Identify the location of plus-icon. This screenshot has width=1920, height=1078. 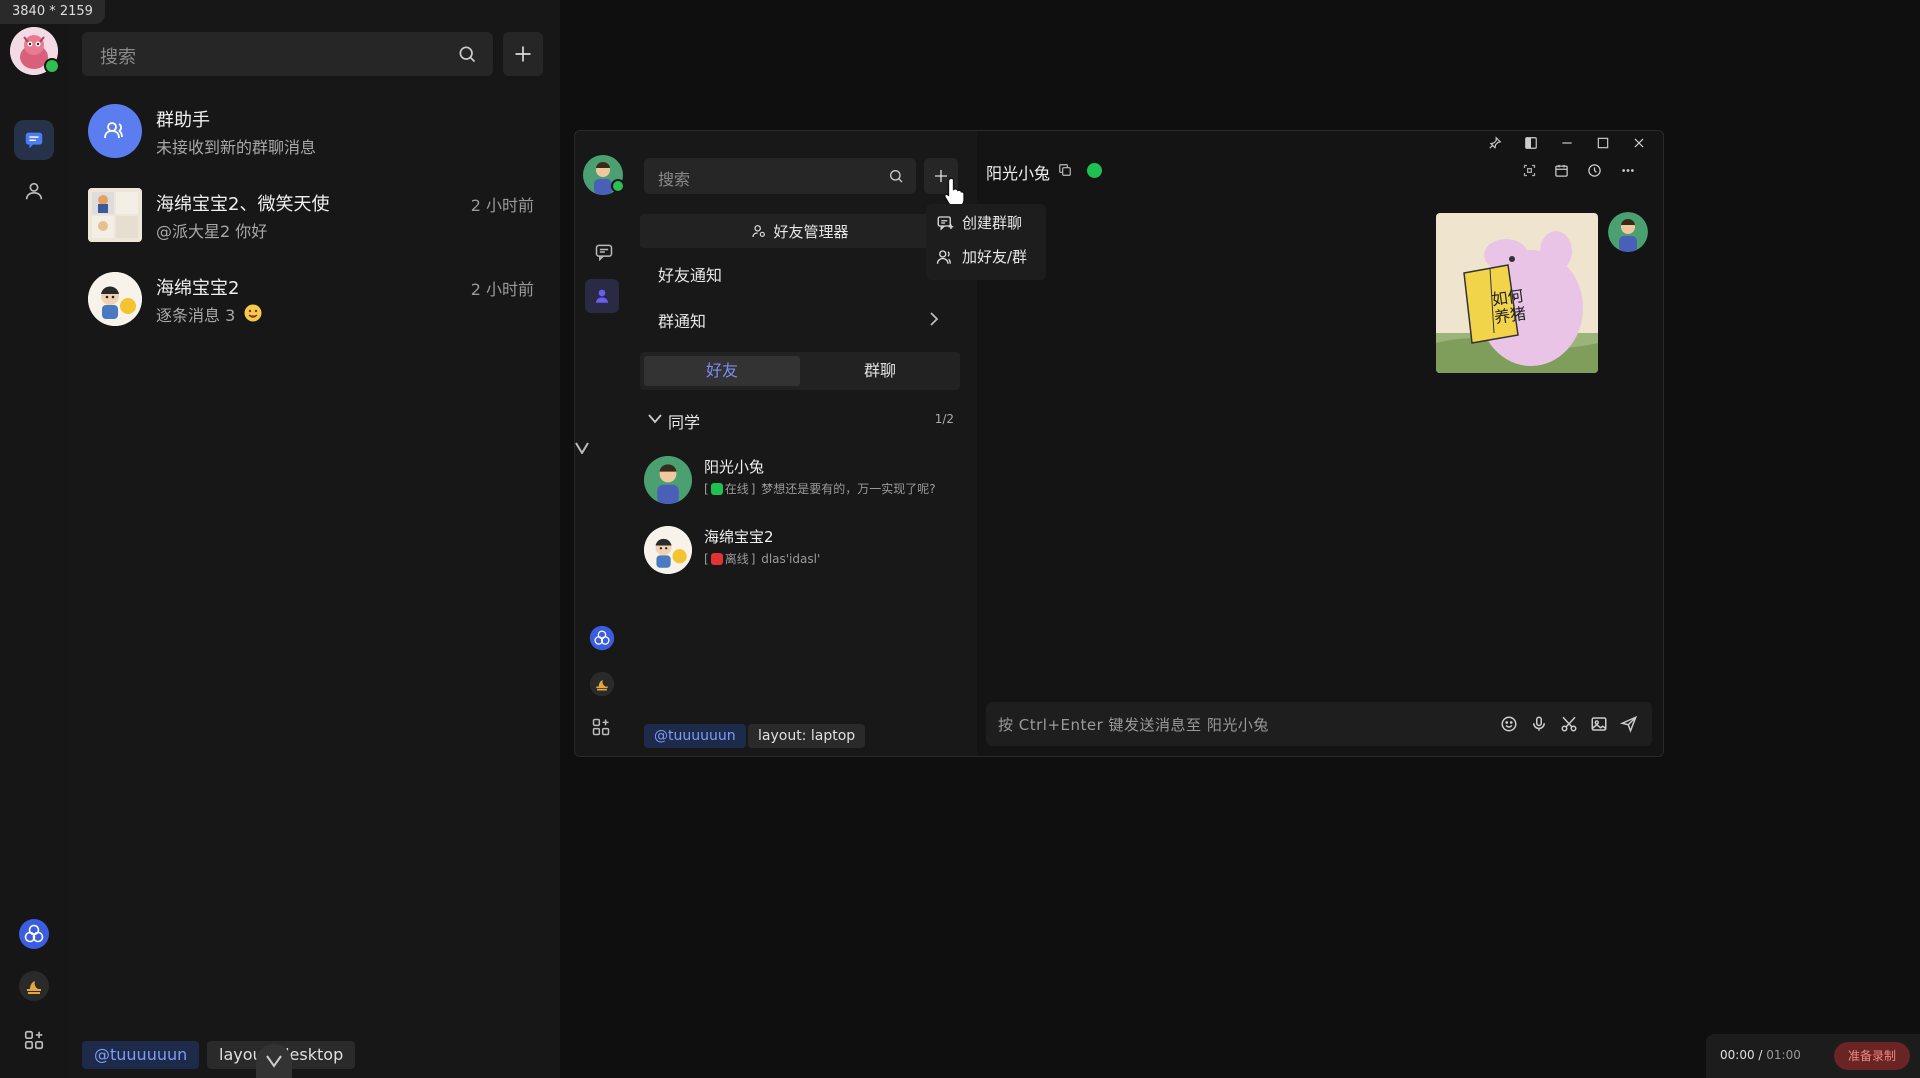
(523, 54).